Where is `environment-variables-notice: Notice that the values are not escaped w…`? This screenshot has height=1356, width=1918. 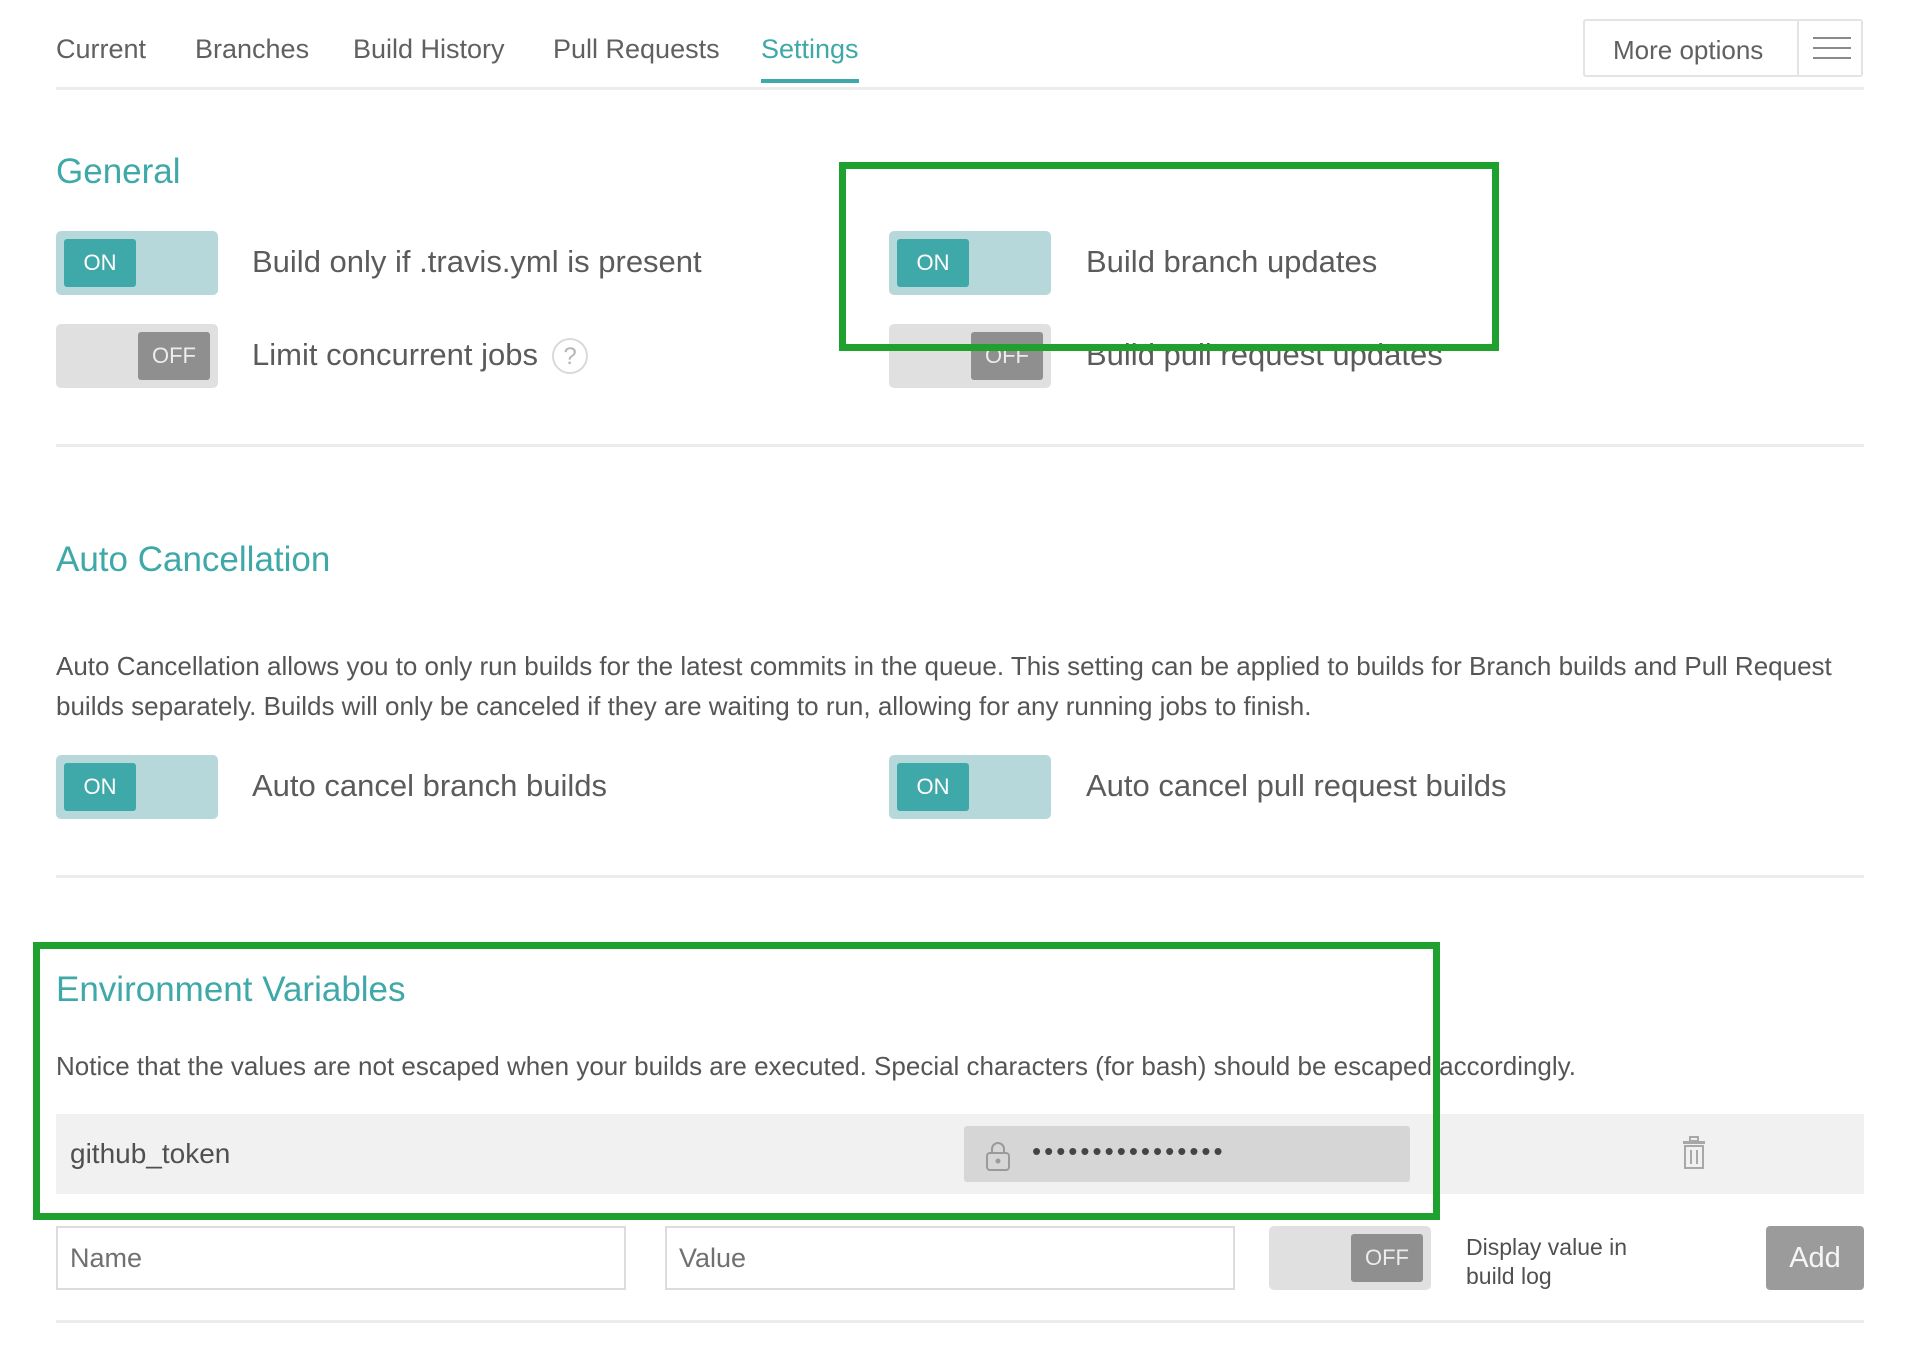 environment-variables-notice: Notice that the values are not escaped w… is located at coordinates (816, 1066).